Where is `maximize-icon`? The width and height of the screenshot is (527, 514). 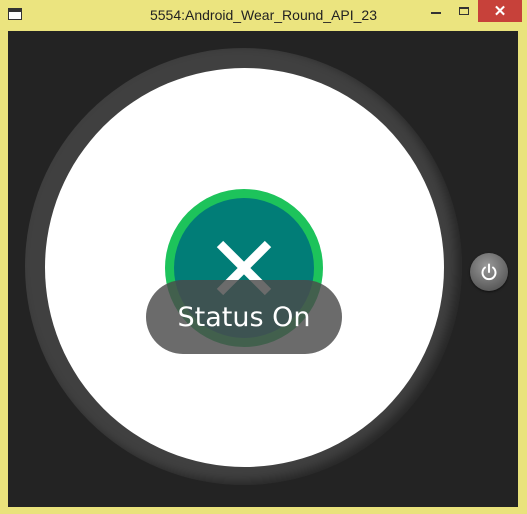
maximize-icon is located at coordinates (464, 11).